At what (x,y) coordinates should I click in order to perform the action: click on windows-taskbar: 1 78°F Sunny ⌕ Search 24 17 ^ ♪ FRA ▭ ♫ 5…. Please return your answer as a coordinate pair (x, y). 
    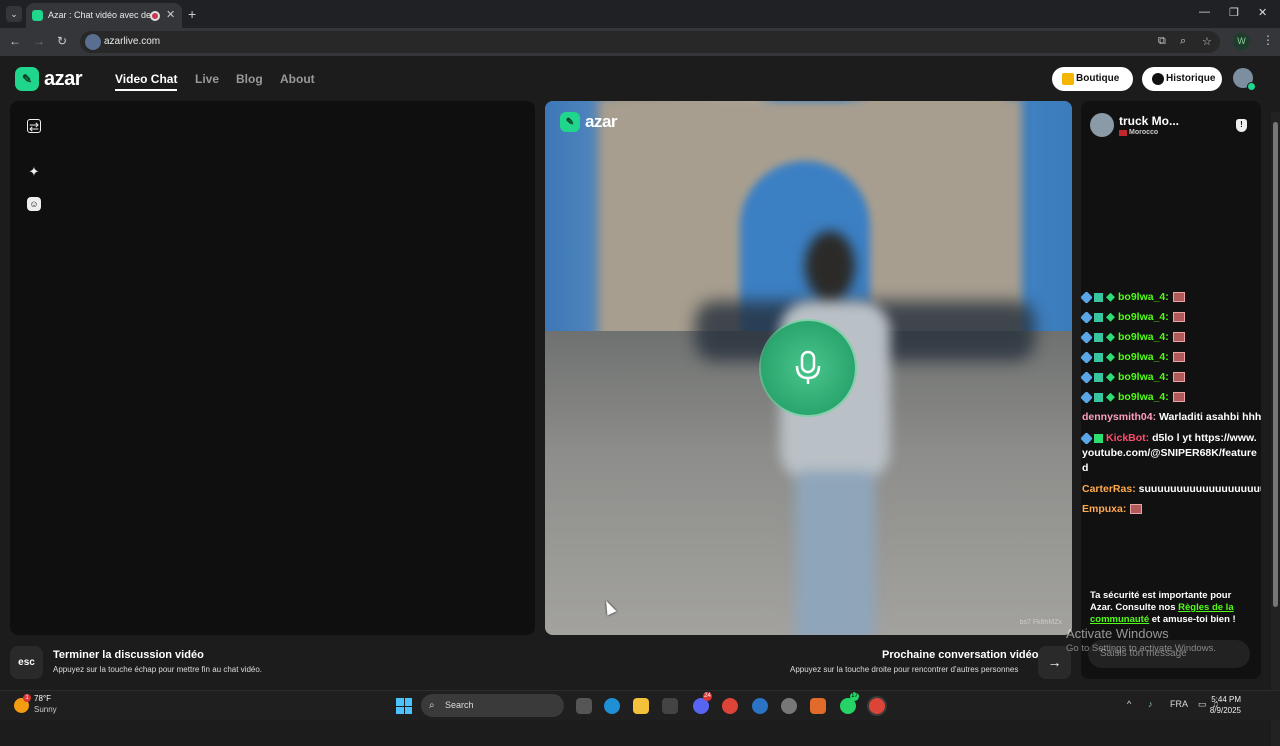
    Looking at the image, I should click on (640, 705).